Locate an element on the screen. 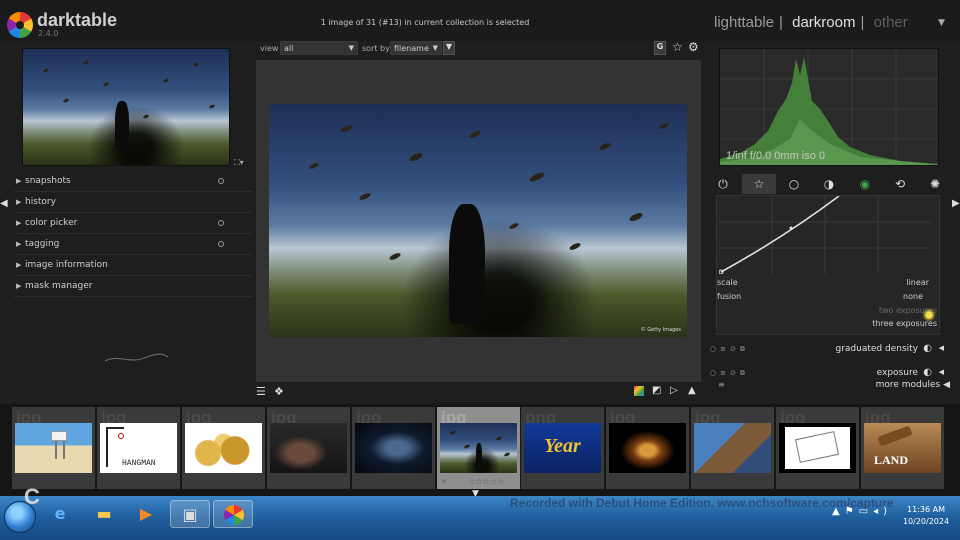  filmstrip-thumbnail: jpg HANGMAN is located at coordinates (138, 448).